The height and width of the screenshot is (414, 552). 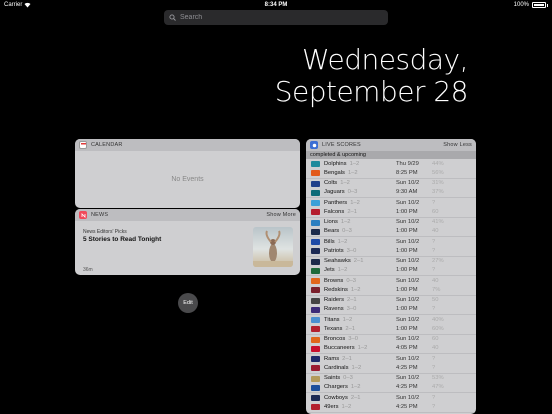 What do you see at coordinates (434, 397) in the screenshot?
I see `win-probability: ?` at bounding box center [434, 397].